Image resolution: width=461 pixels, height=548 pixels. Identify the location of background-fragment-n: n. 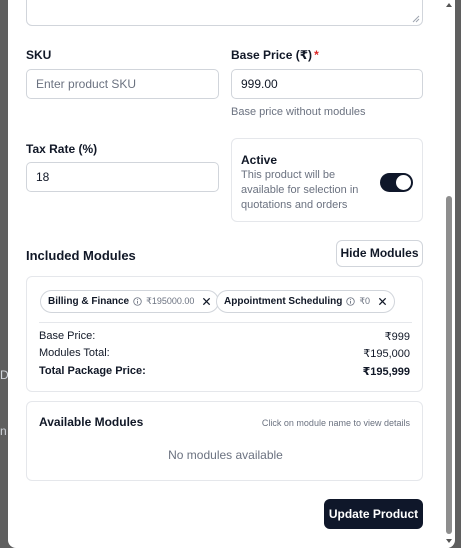
(3, 431).